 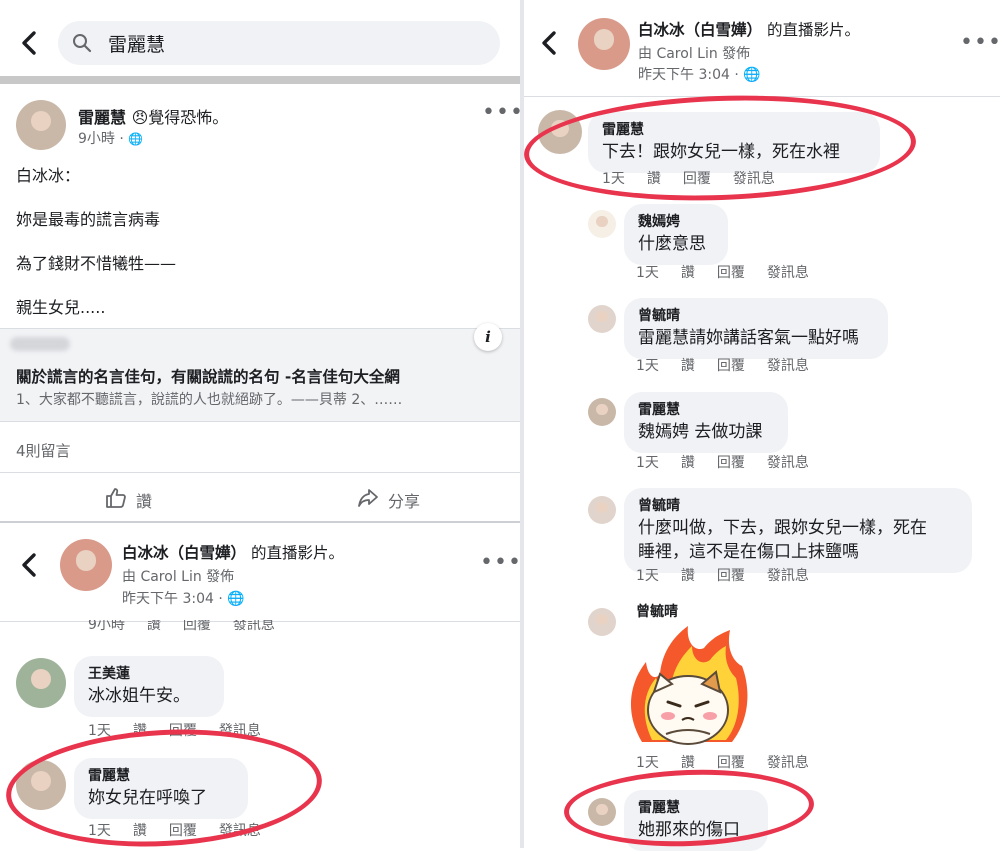 I want to click on post-line-2: 妳是最毒的謊言病毒, so click(x=88, y=219).